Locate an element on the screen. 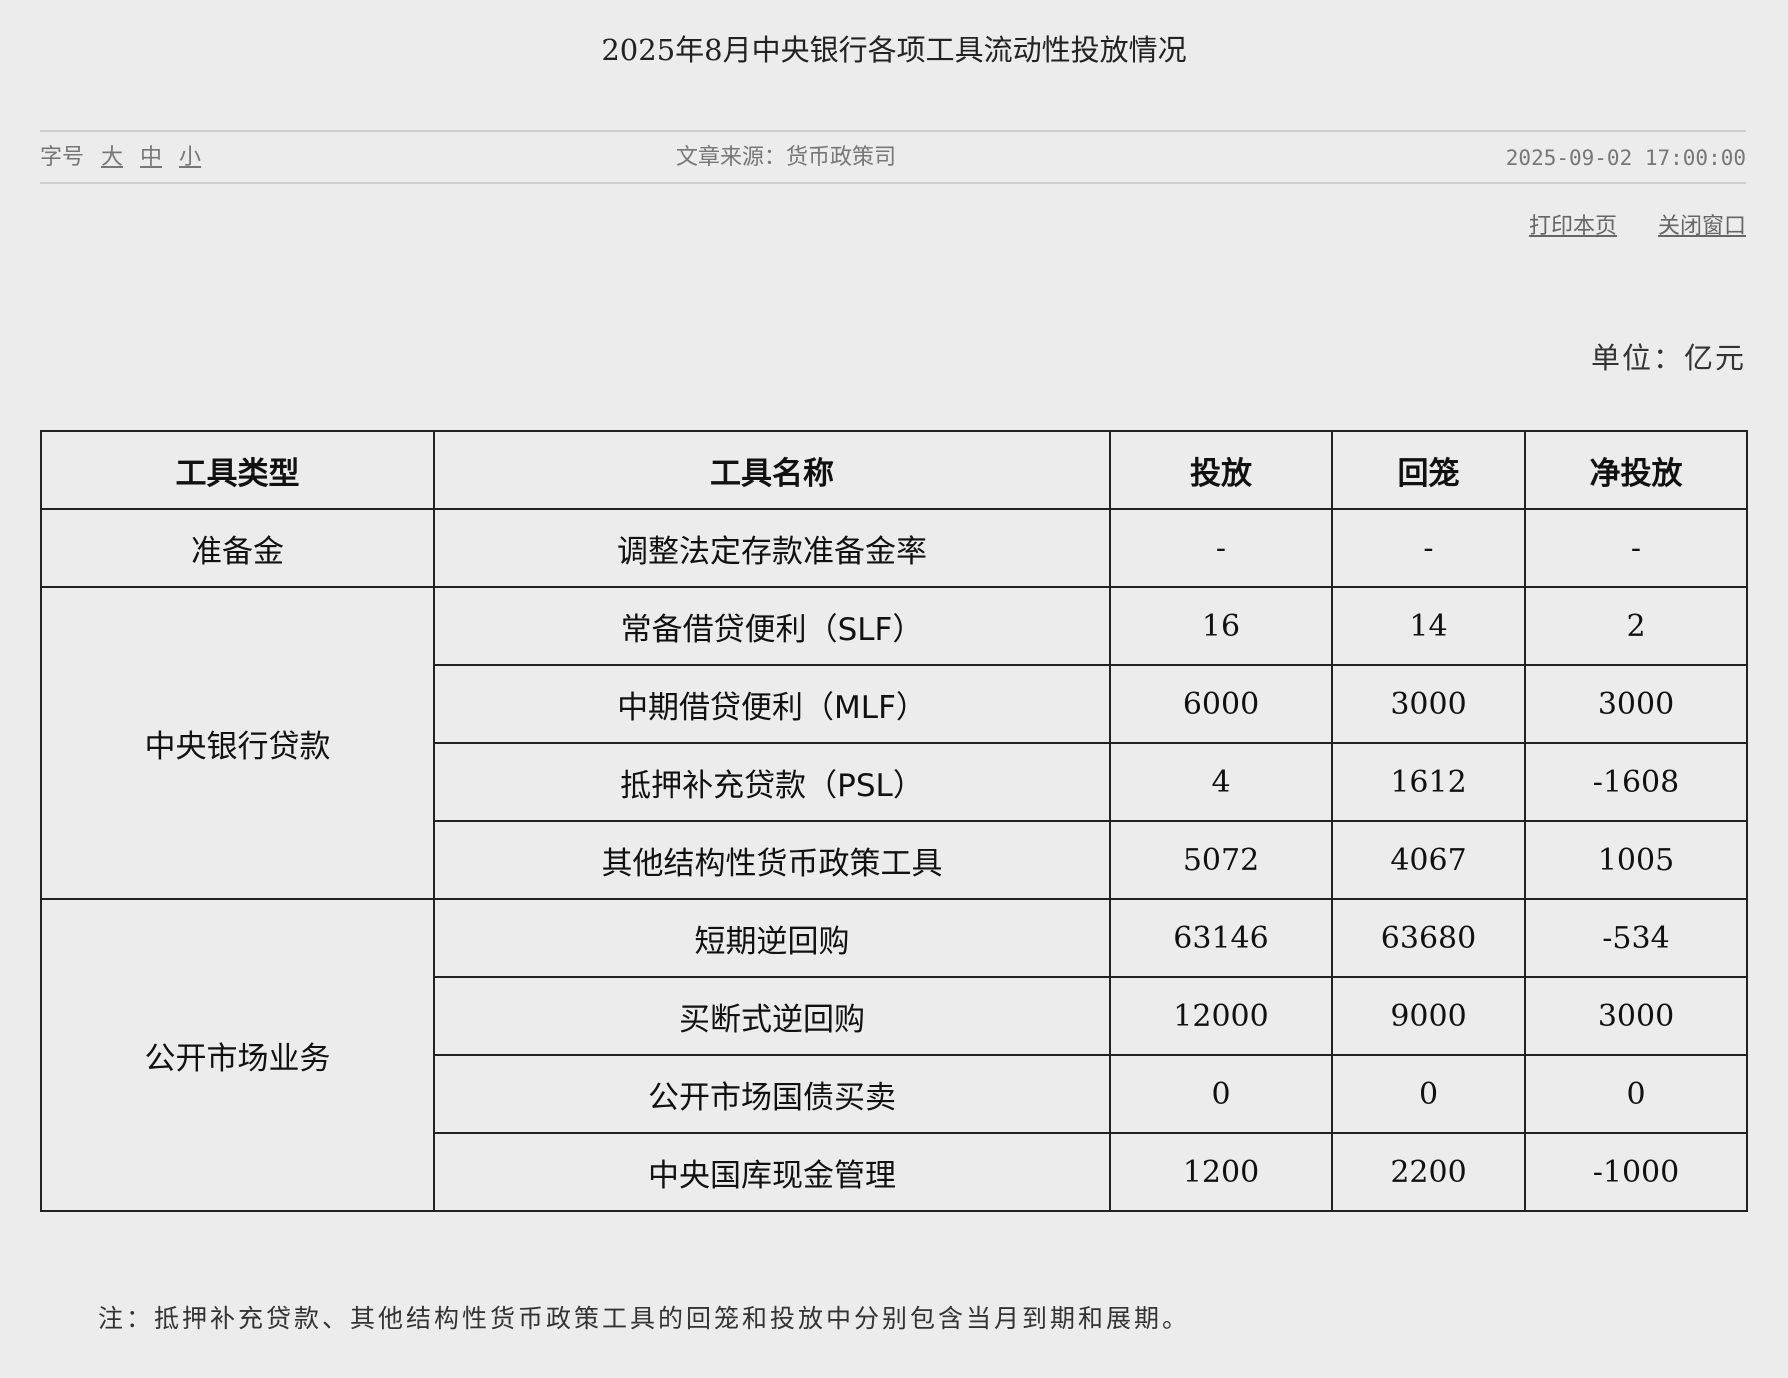  font-size-switcher: 字号 大 中 小 is located at coordinates (120, 158).